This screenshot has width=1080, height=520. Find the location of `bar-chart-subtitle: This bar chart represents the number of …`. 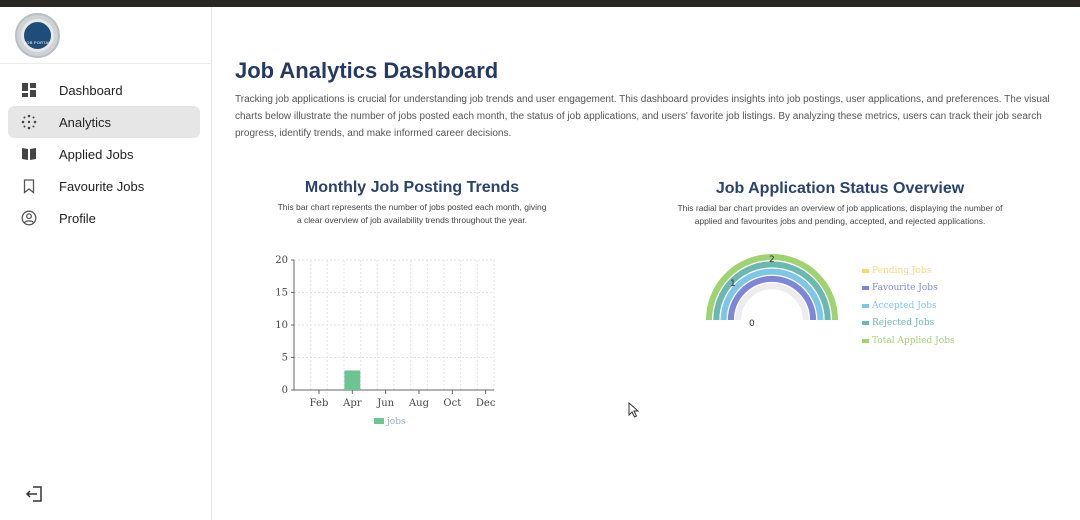

bar-chart-subtitle: This bar chart represents the number of … is located at coordinates (412, 214).